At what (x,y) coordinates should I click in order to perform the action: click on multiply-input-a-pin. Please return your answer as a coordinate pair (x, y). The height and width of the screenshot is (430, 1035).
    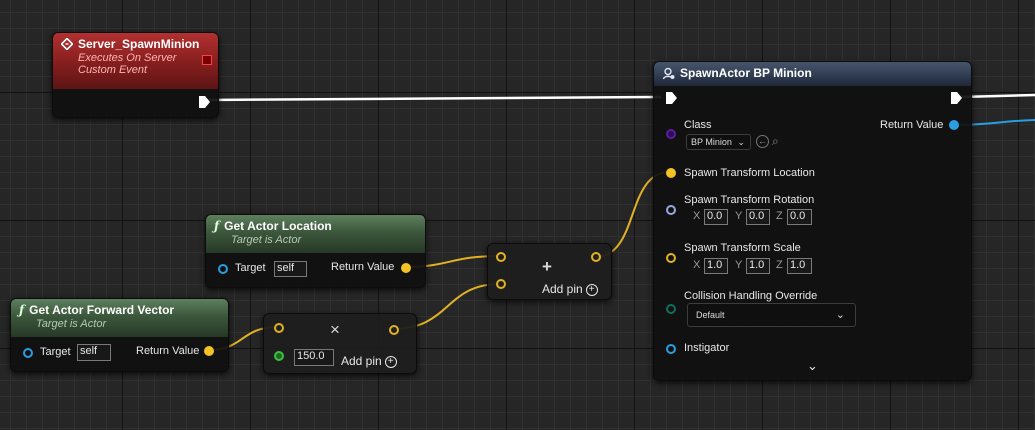
    Looking at the image, I should click on (279, 328).